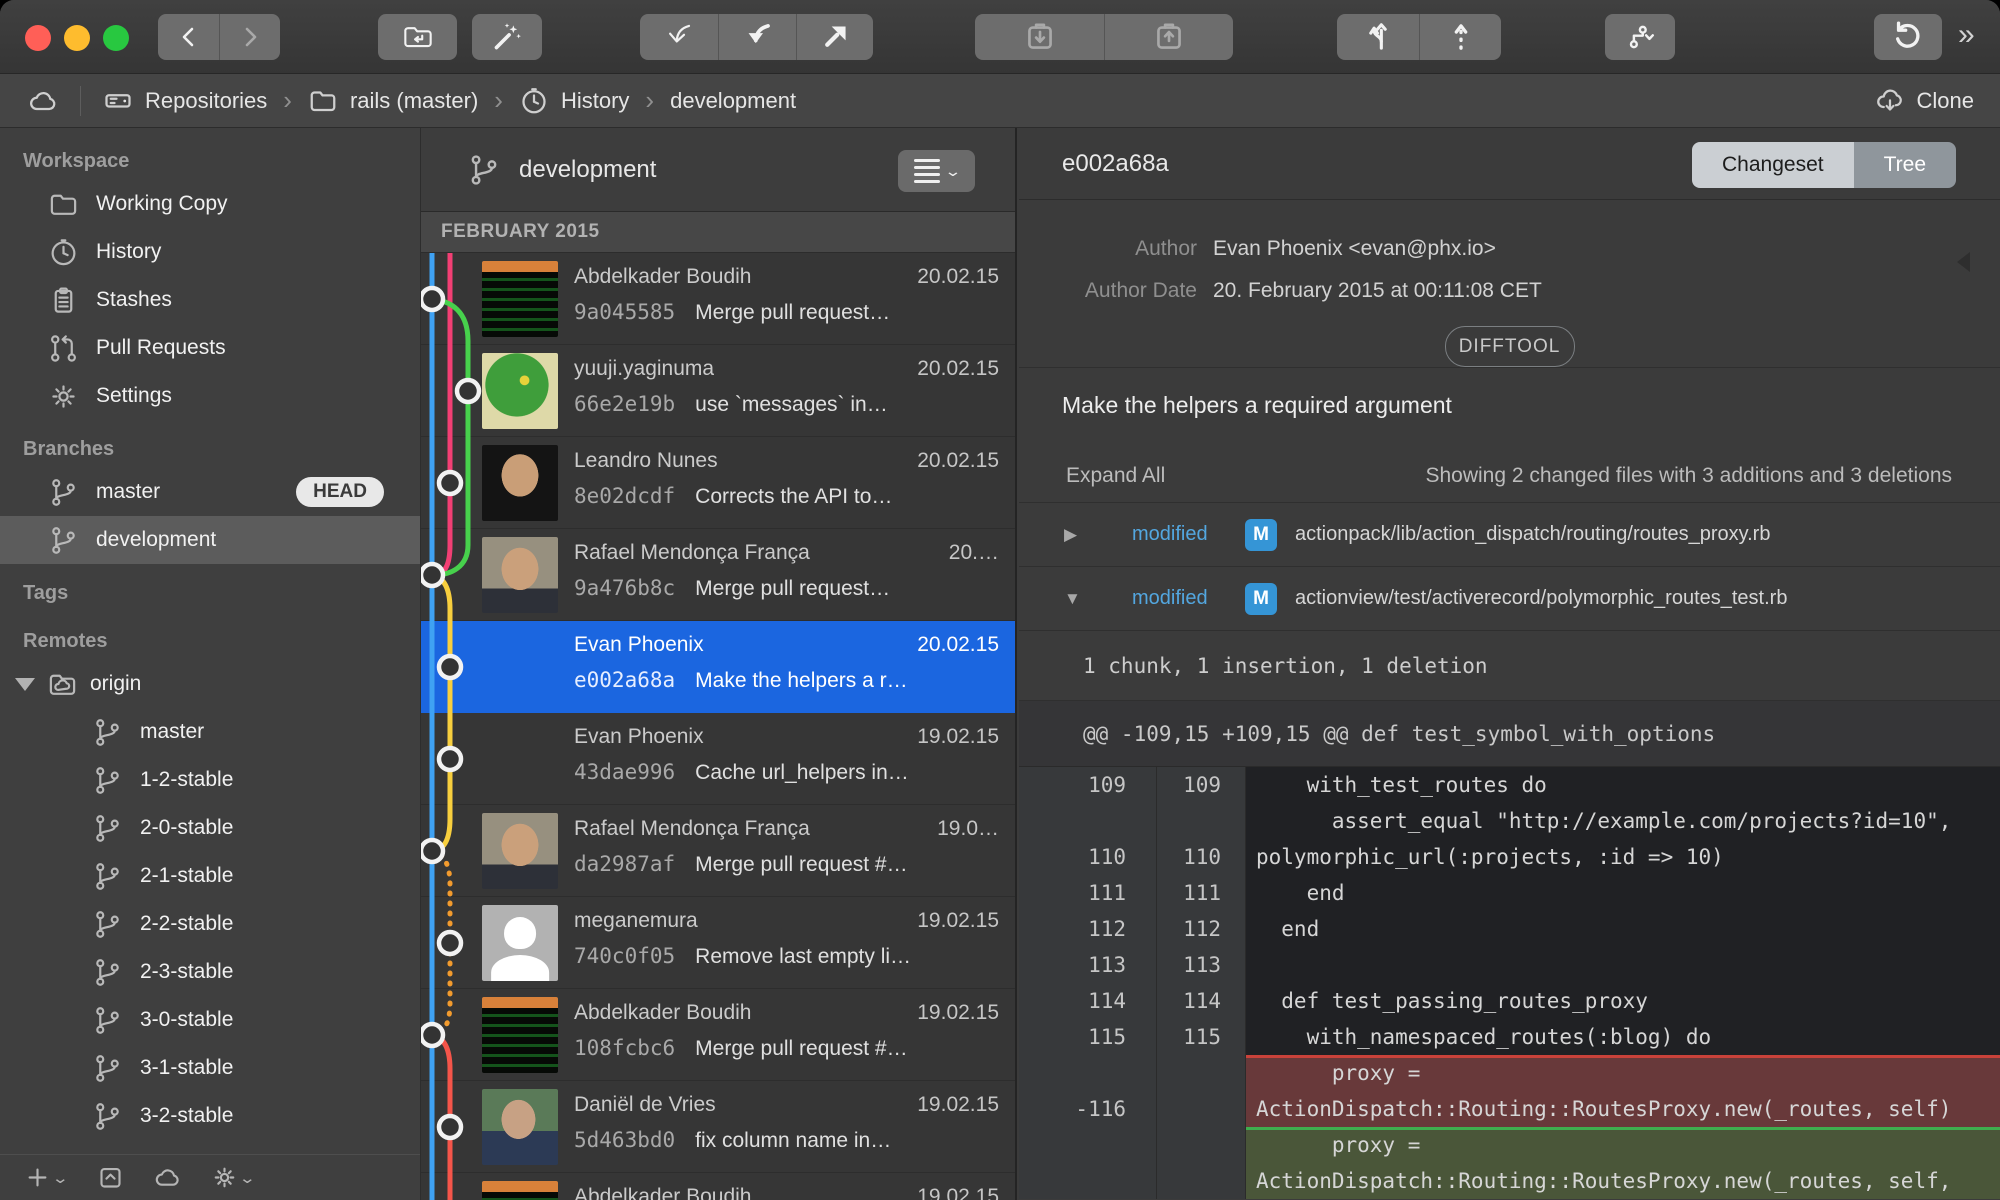 The width and height of the screenshot is (2000, 1200). I want to click on sidebar-item-development: development, so click(210, 540).